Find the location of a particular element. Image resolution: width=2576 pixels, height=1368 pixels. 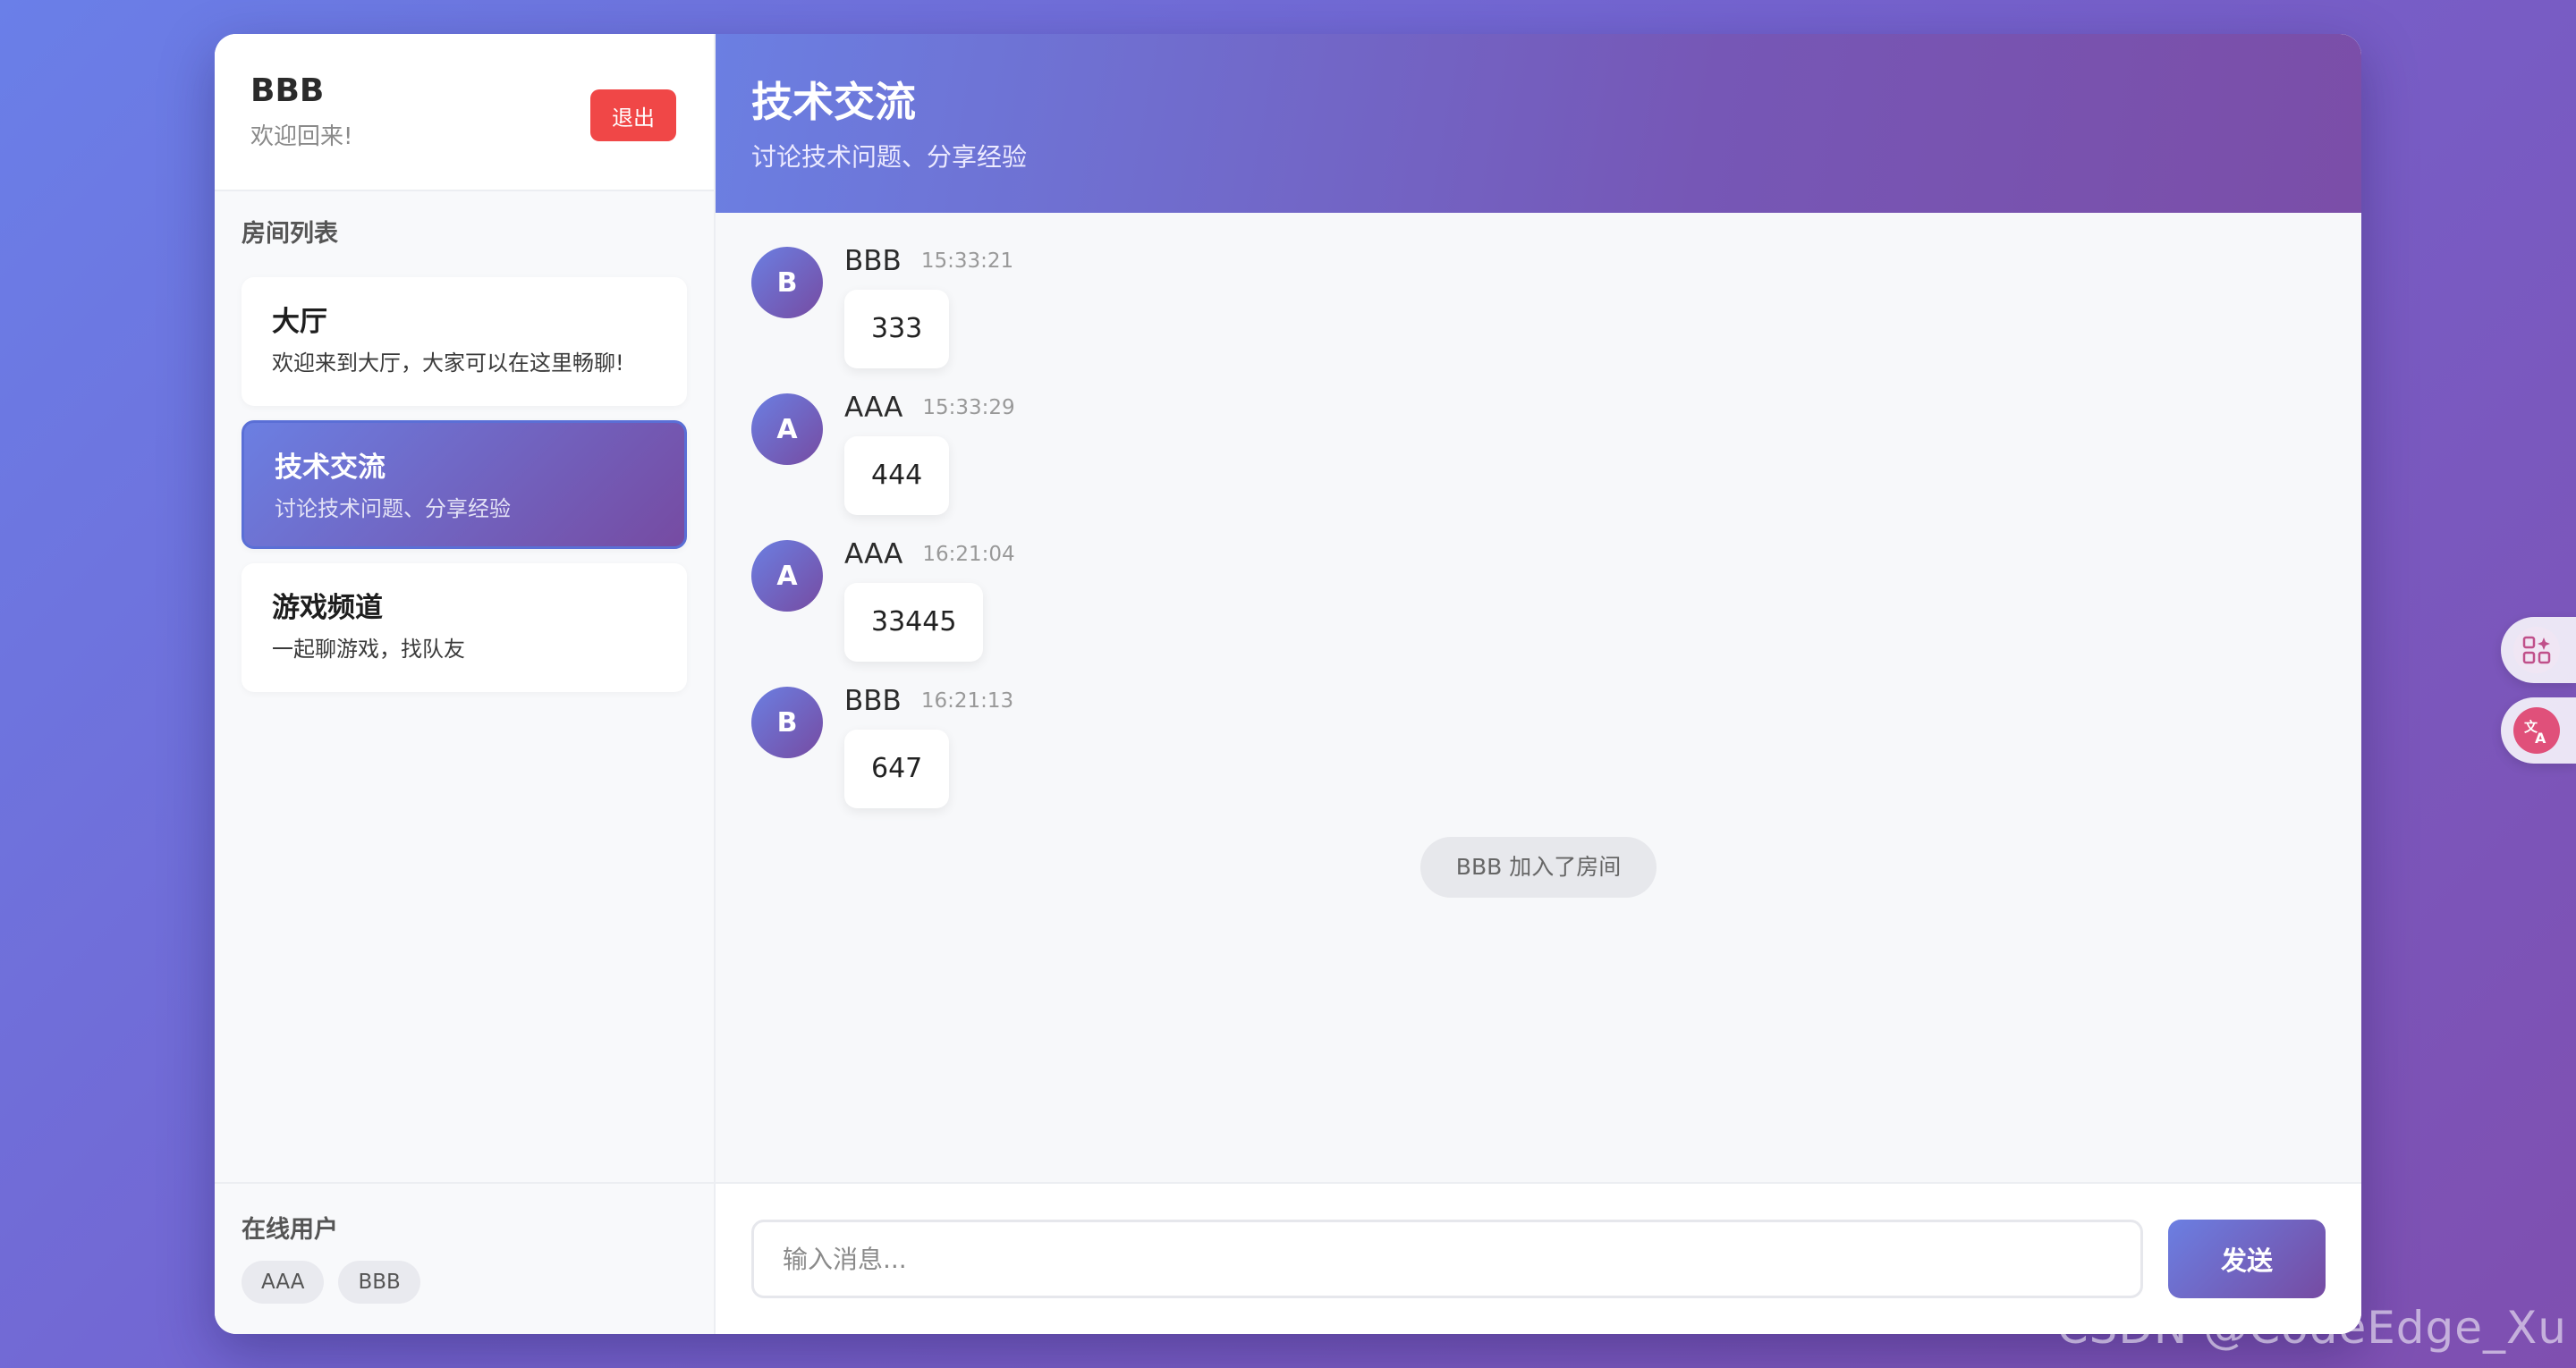

side-widget-apps is located at coordinates (2538, 650).